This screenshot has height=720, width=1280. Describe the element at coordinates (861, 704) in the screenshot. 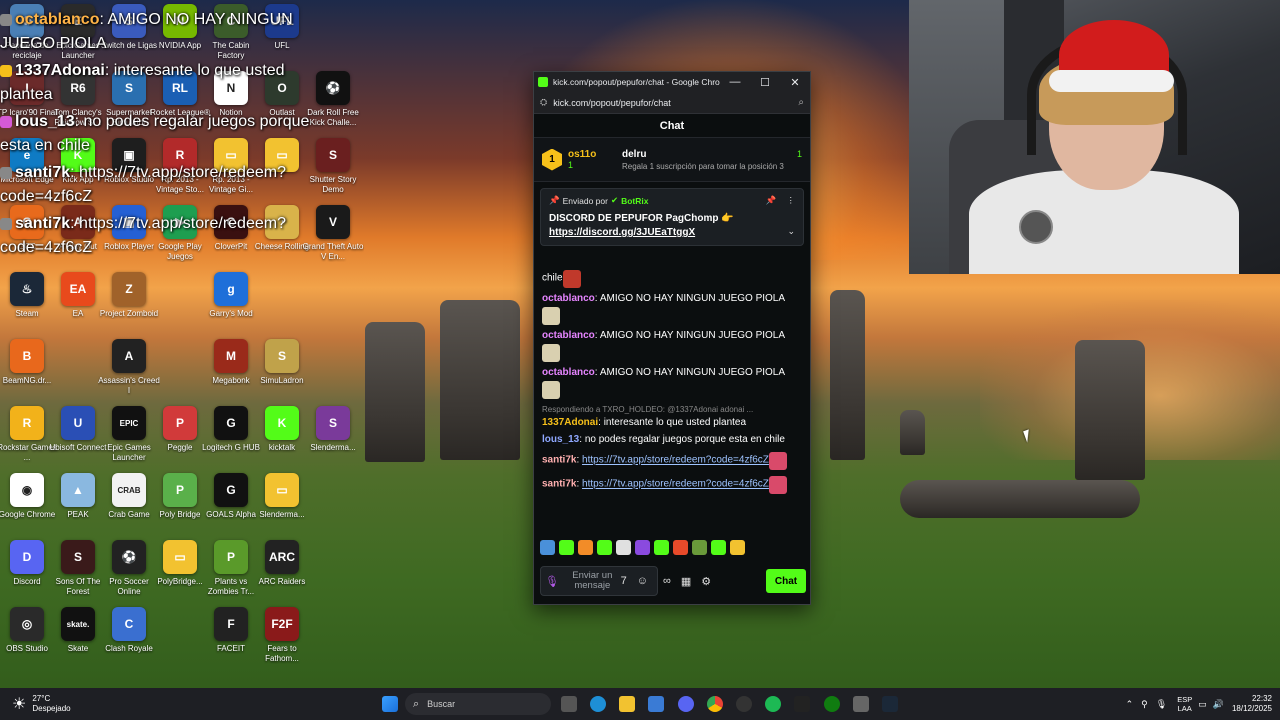

I see `settings-taskbar-icon` at that location.